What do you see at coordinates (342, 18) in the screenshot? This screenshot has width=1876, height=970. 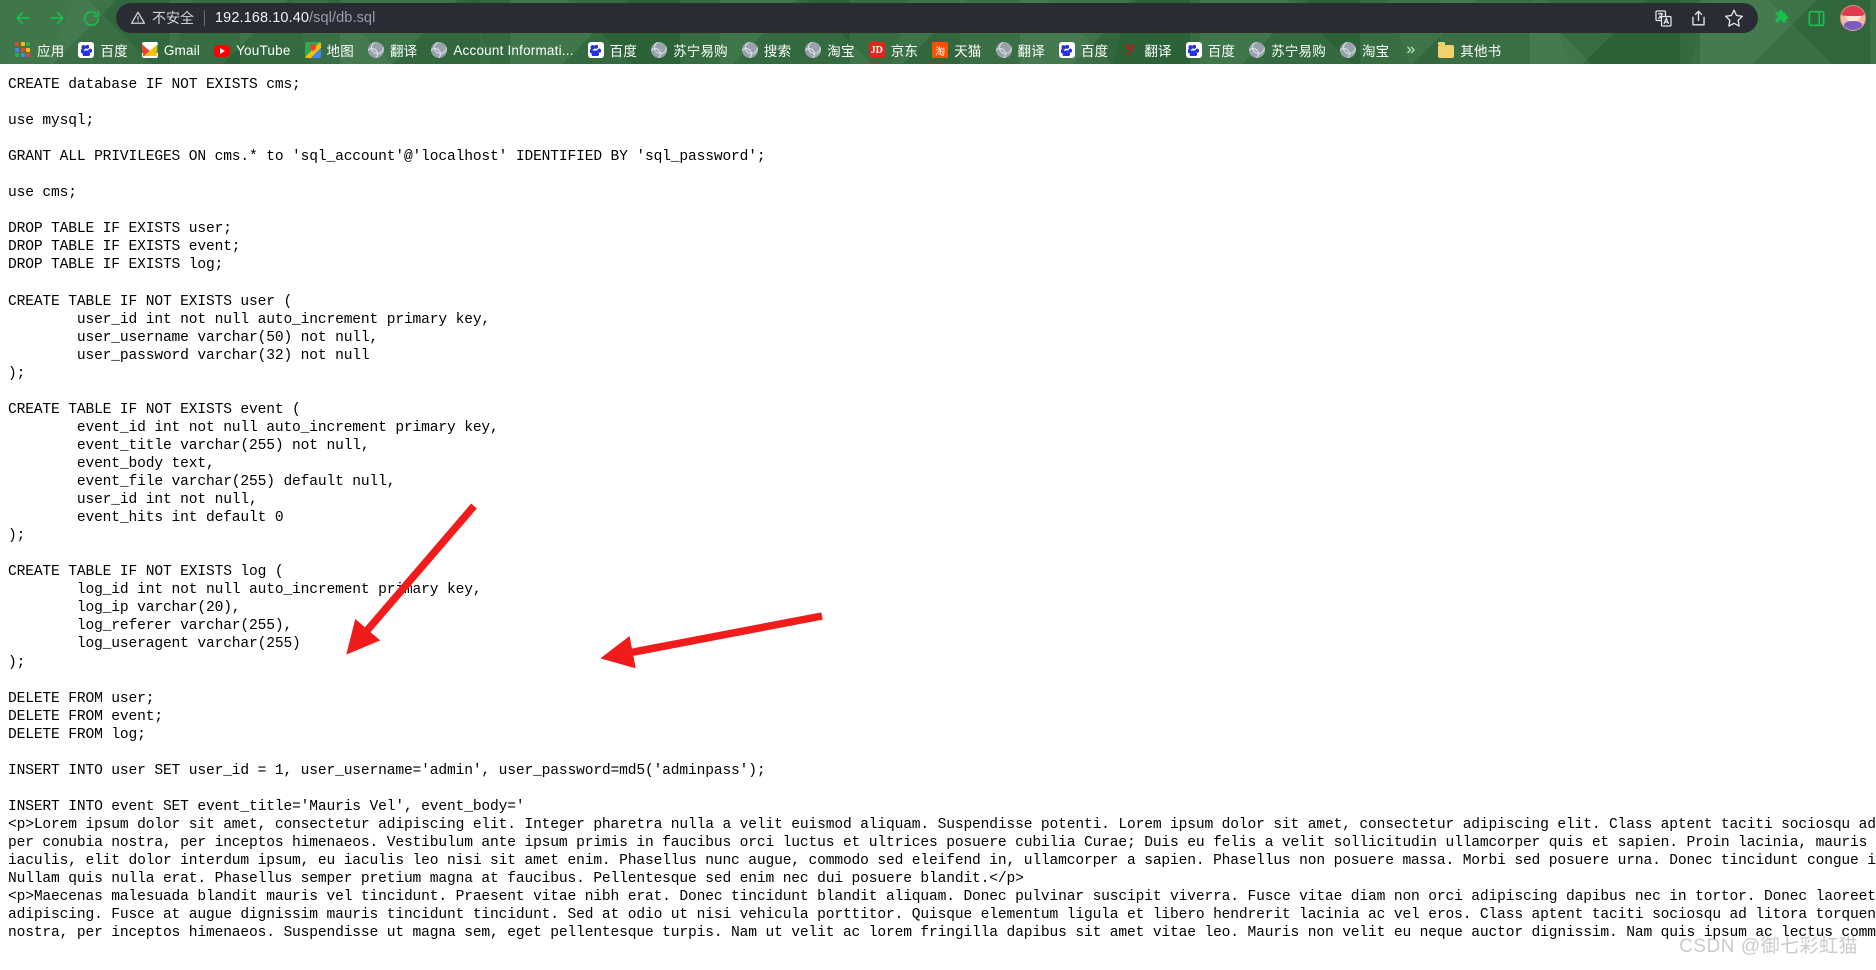 I see `url-path: /sql/db.sql` at bounding box center [342, 18].